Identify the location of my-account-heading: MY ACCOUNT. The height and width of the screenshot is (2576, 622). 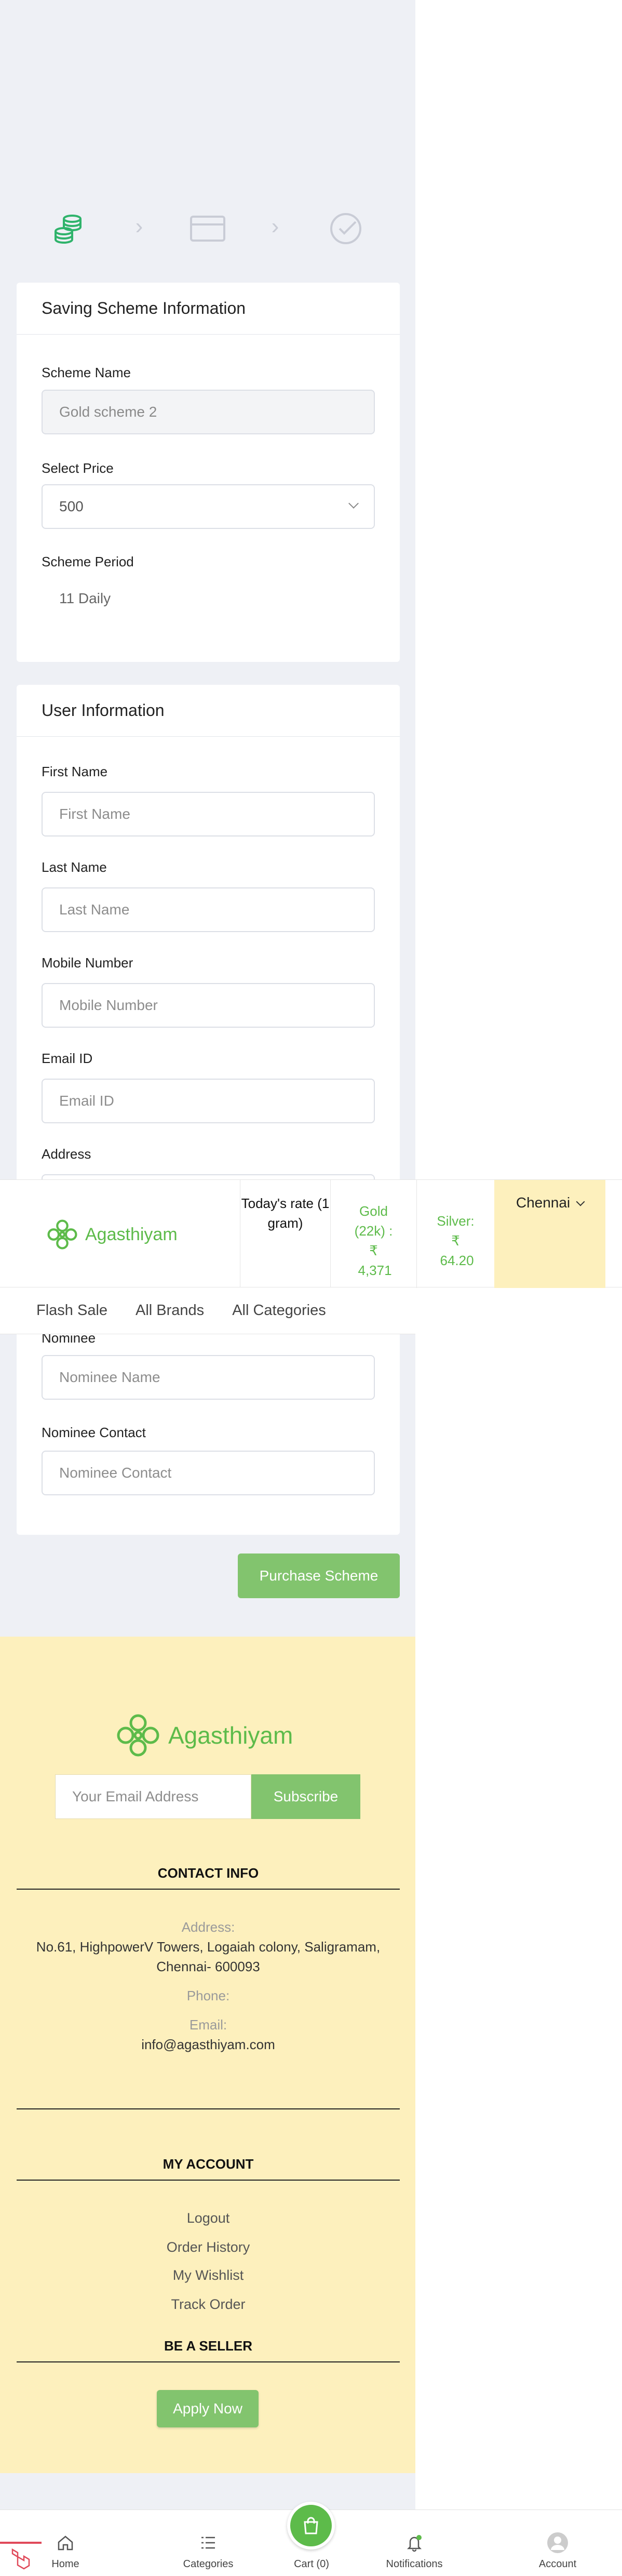
(209, 2168).